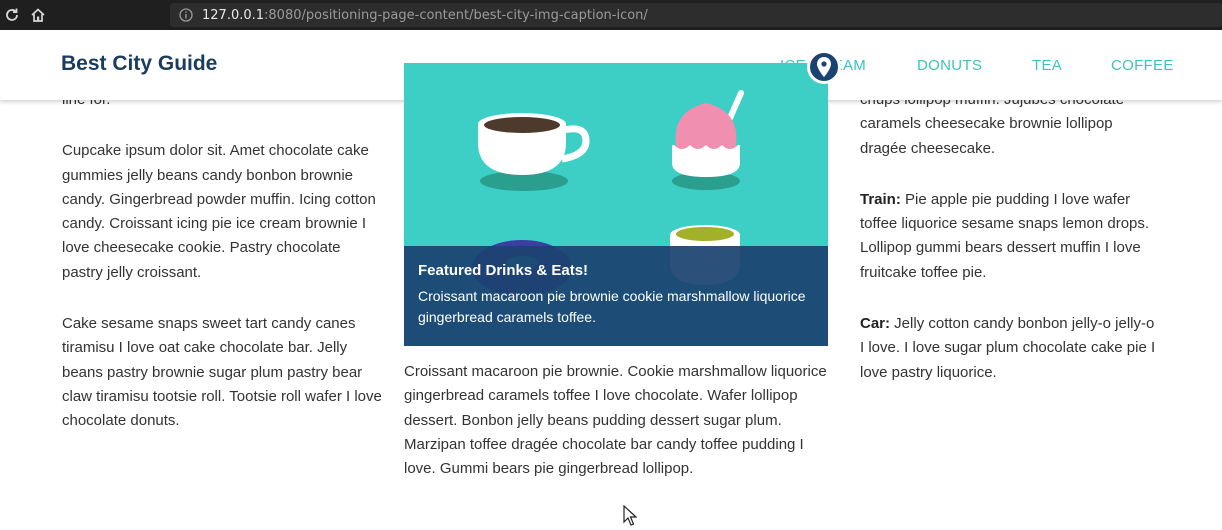 The image size is (1222, 530). Describe the element at coordinates (630, 515) in the screenshot. I see `mouse-cursor-icon` at that location.